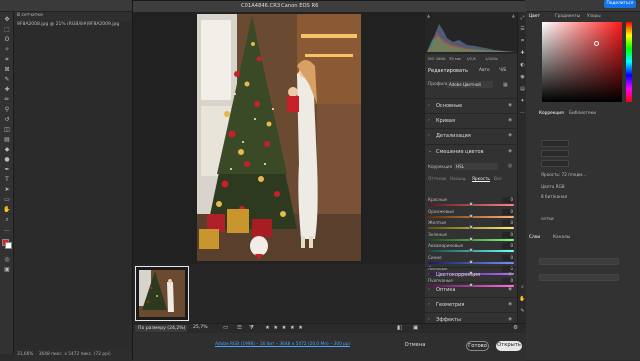 The image size is (640, 361). What do you see at coordinates (239, 328) in the screenshot?
I see `sort-icon: ☰` at bounding box center [239, 328].